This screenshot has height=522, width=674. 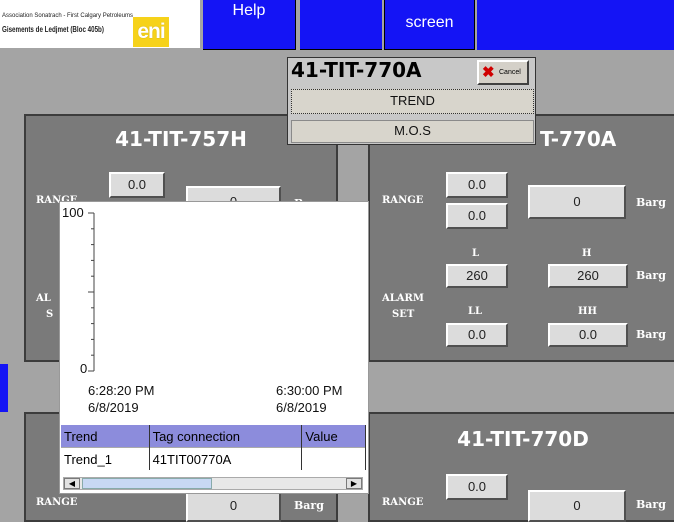 I want to click on alarm-label: AL, so click(x=43, y=298).